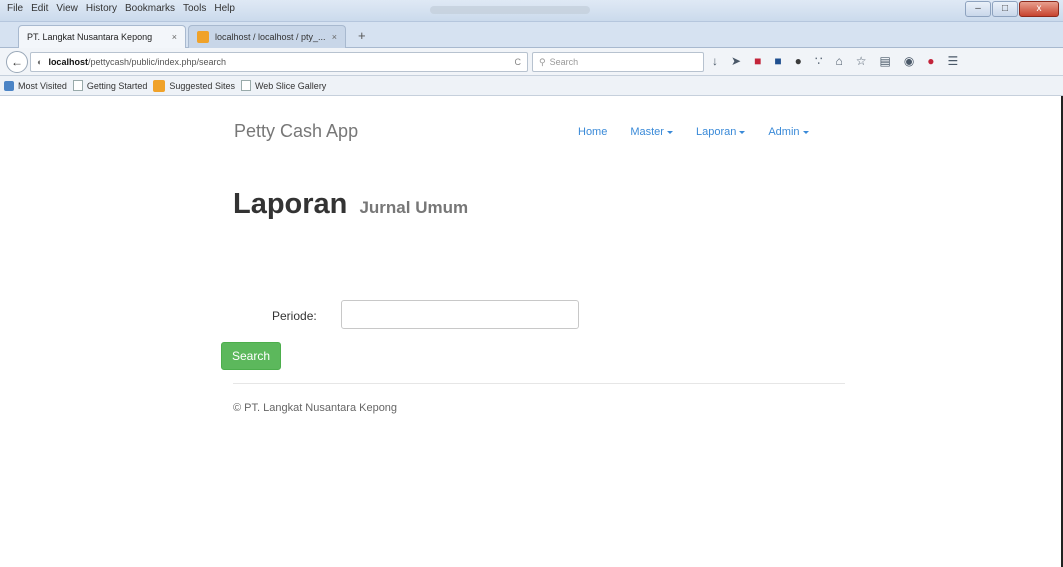 Image resolution: width=1063 pixels, height=567 pixels. I want to click on maximize-button: □, so click(1005, 9).